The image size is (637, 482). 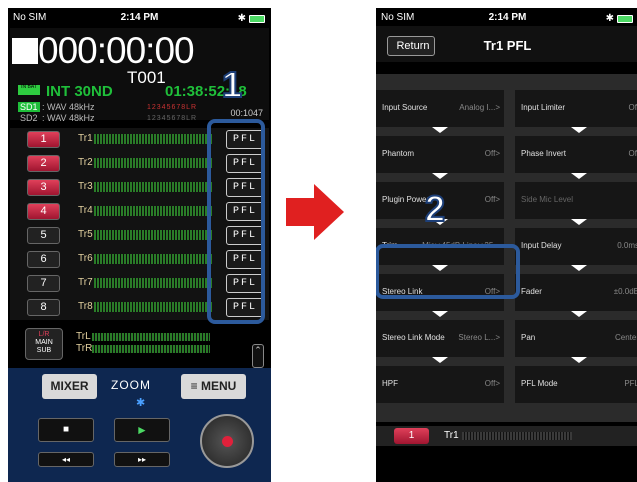 I want to click on track-button-4: 4, so click(x=43, y=211).